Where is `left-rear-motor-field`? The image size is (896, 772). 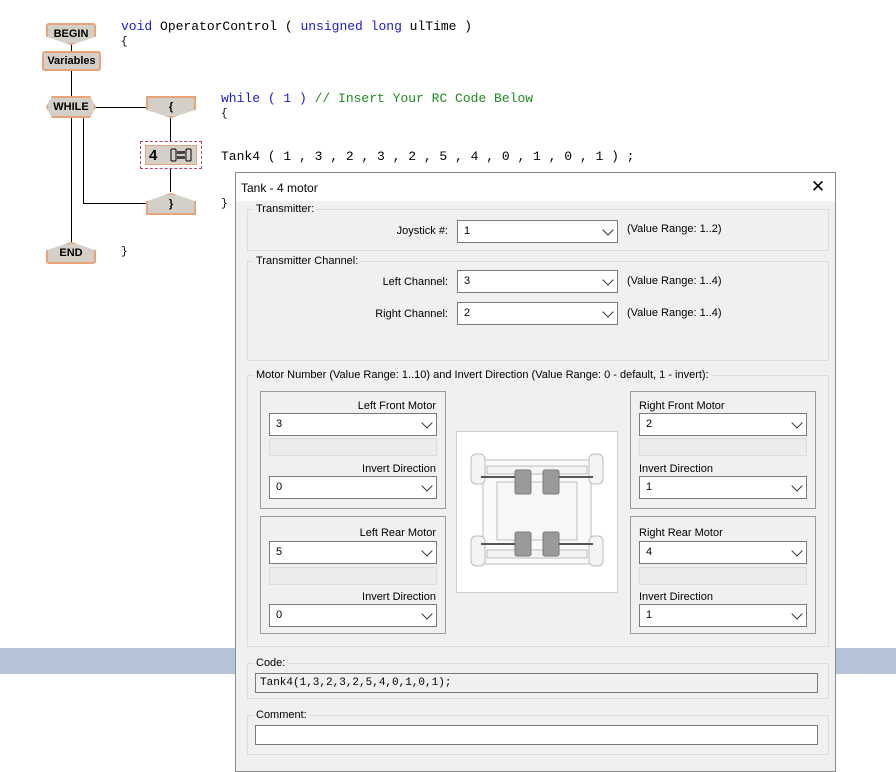 left-rear-motor-field is located at coordinates (353, 576).